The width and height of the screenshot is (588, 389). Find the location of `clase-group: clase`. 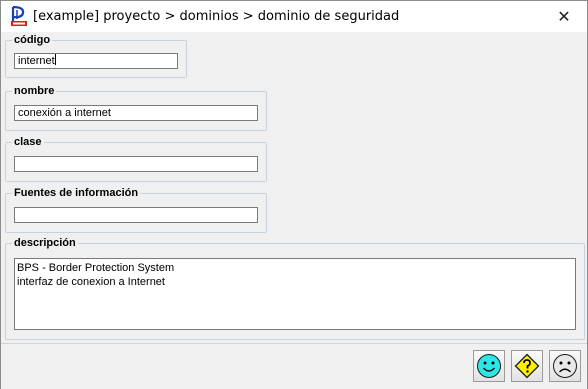

clase-group: clase is located at coordinates (136, 158).